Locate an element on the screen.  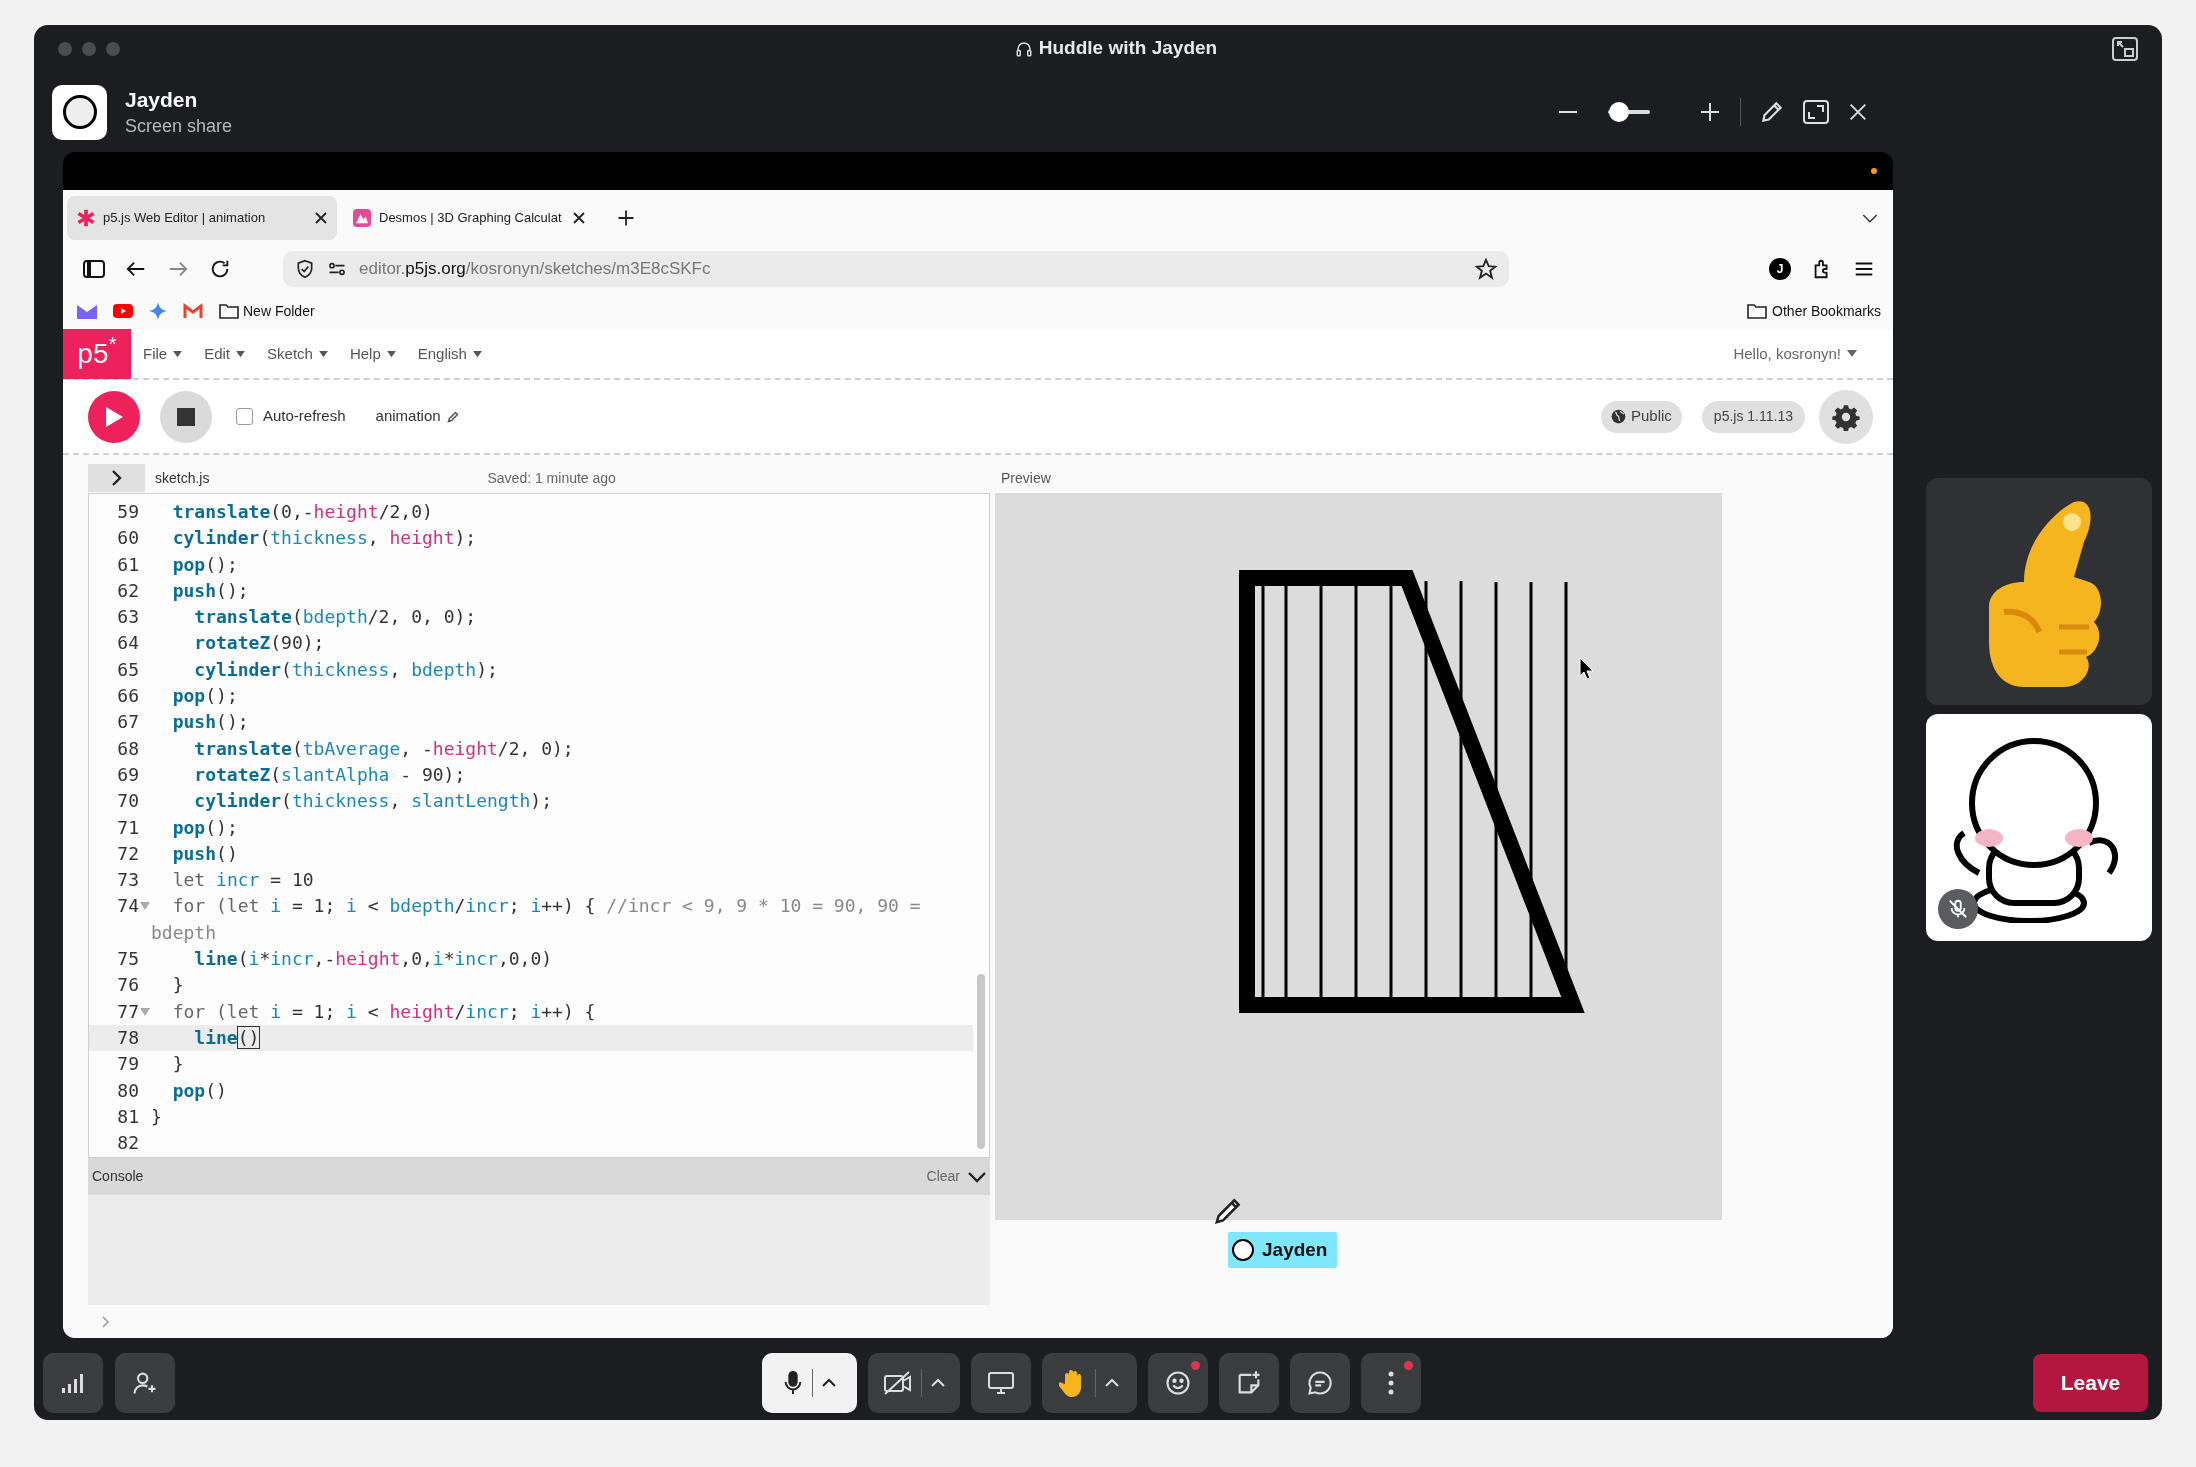
code-line: for (let i = 1; i < bdepth/incr; i++) { //incr < 9, 9 * 10 = 90, 90 = bdepth is located at coordinates (536, 919).